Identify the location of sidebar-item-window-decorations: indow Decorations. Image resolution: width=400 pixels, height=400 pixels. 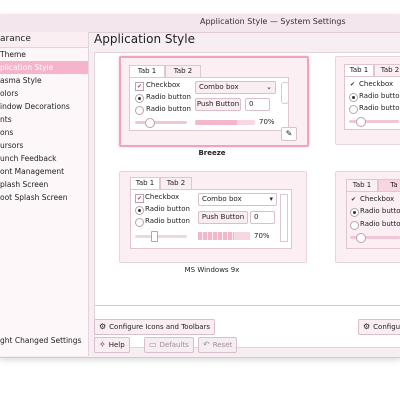
(44, 106).